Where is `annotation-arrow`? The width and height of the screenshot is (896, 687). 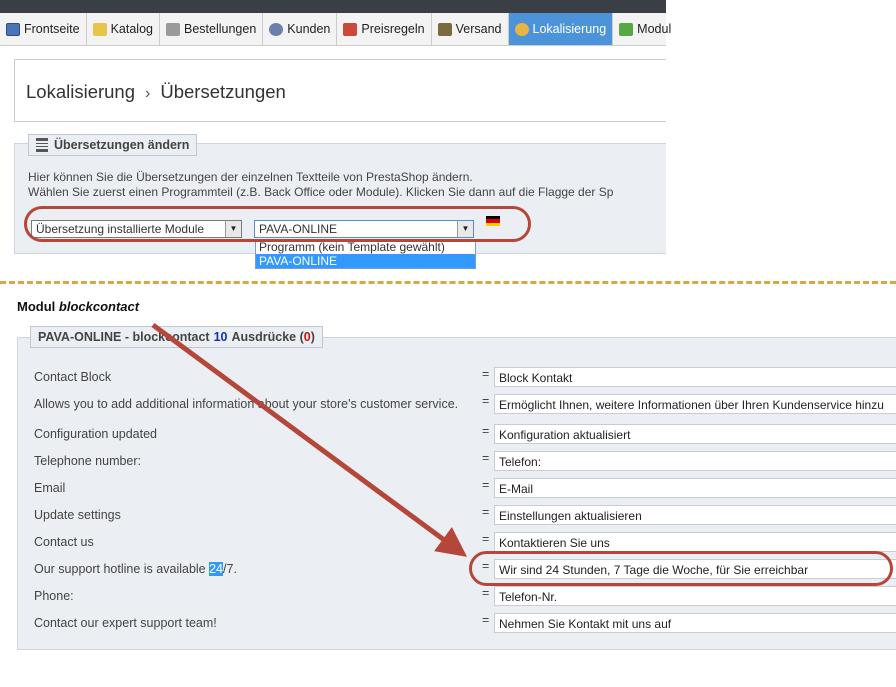 annotation-arrow is located at coordinates (309, 439).